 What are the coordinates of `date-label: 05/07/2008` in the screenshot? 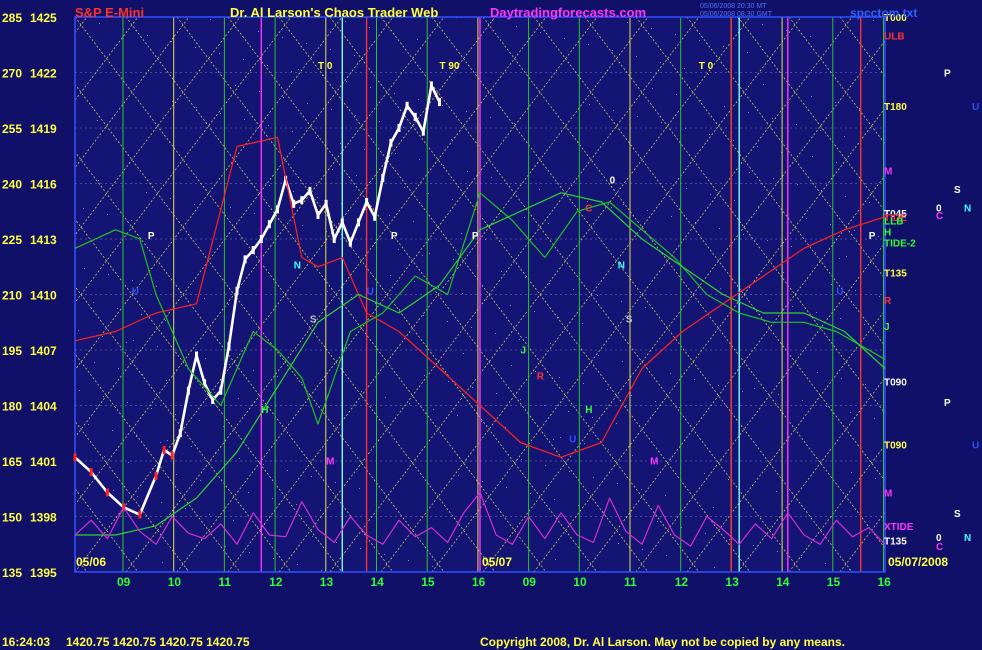 It's located at (918, 562).